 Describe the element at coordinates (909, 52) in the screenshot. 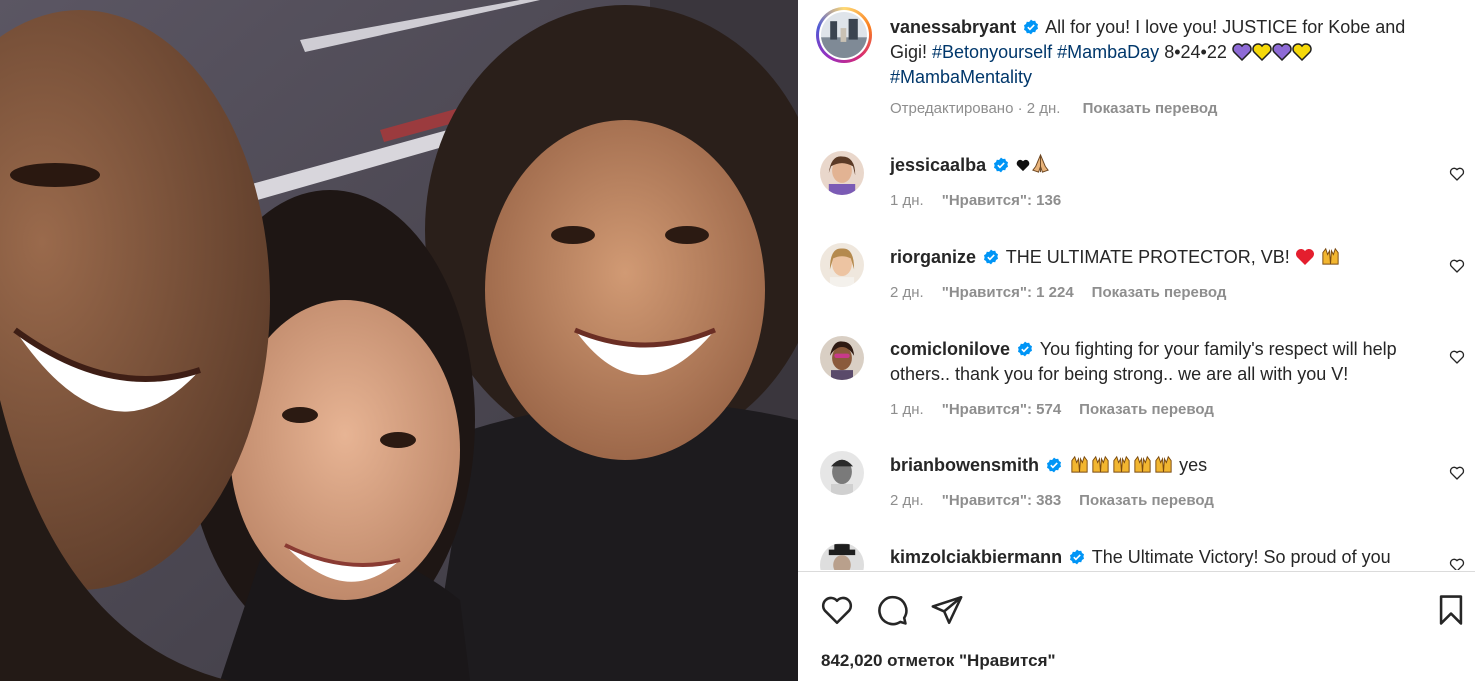

I see `caption-text-part2: Gigi!` at that location.